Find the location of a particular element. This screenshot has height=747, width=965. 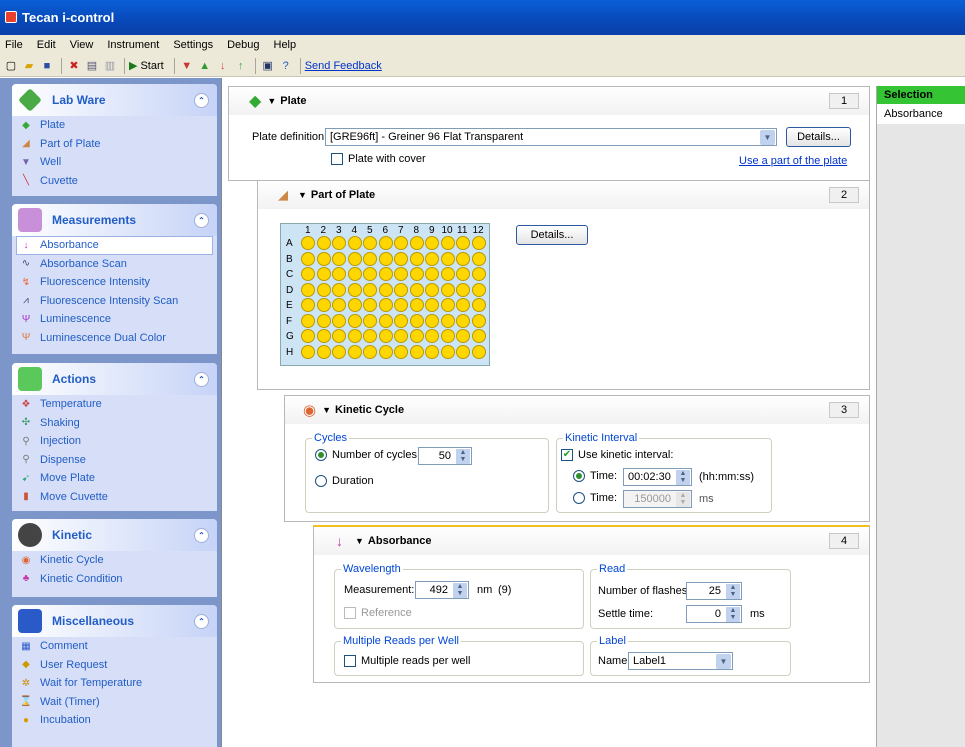

misc-item-user-request: ◆ User Request is located at coordinates (114, 665).